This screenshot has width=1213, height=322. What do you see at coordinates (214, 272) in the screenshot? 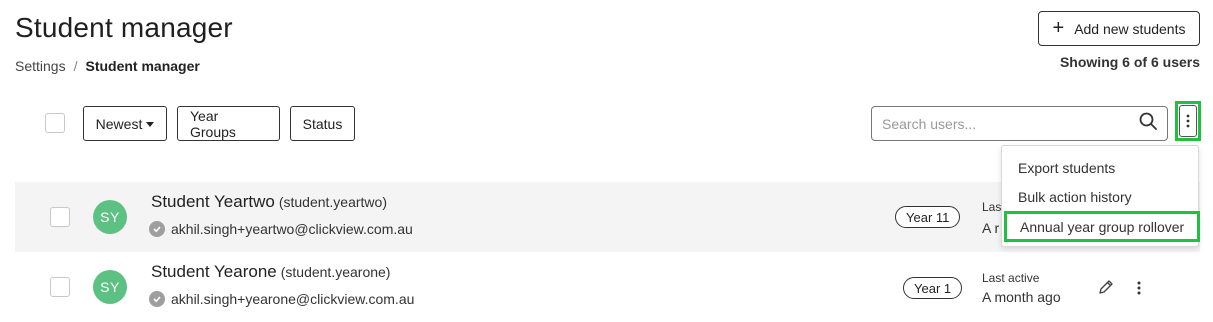
I see `student-name: Student Yearone` at bounding box center [214, 272].